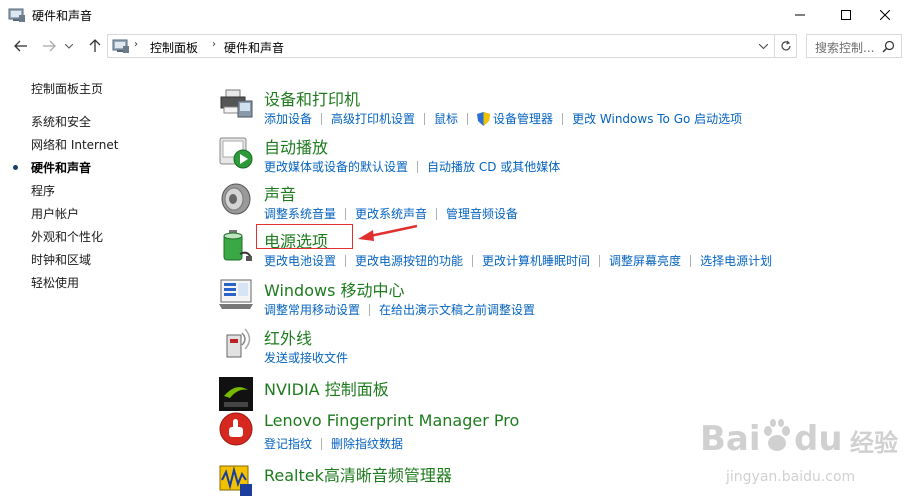  I want to click on sidebar-item-appearance: 外观和个性化, so click(67, 236).